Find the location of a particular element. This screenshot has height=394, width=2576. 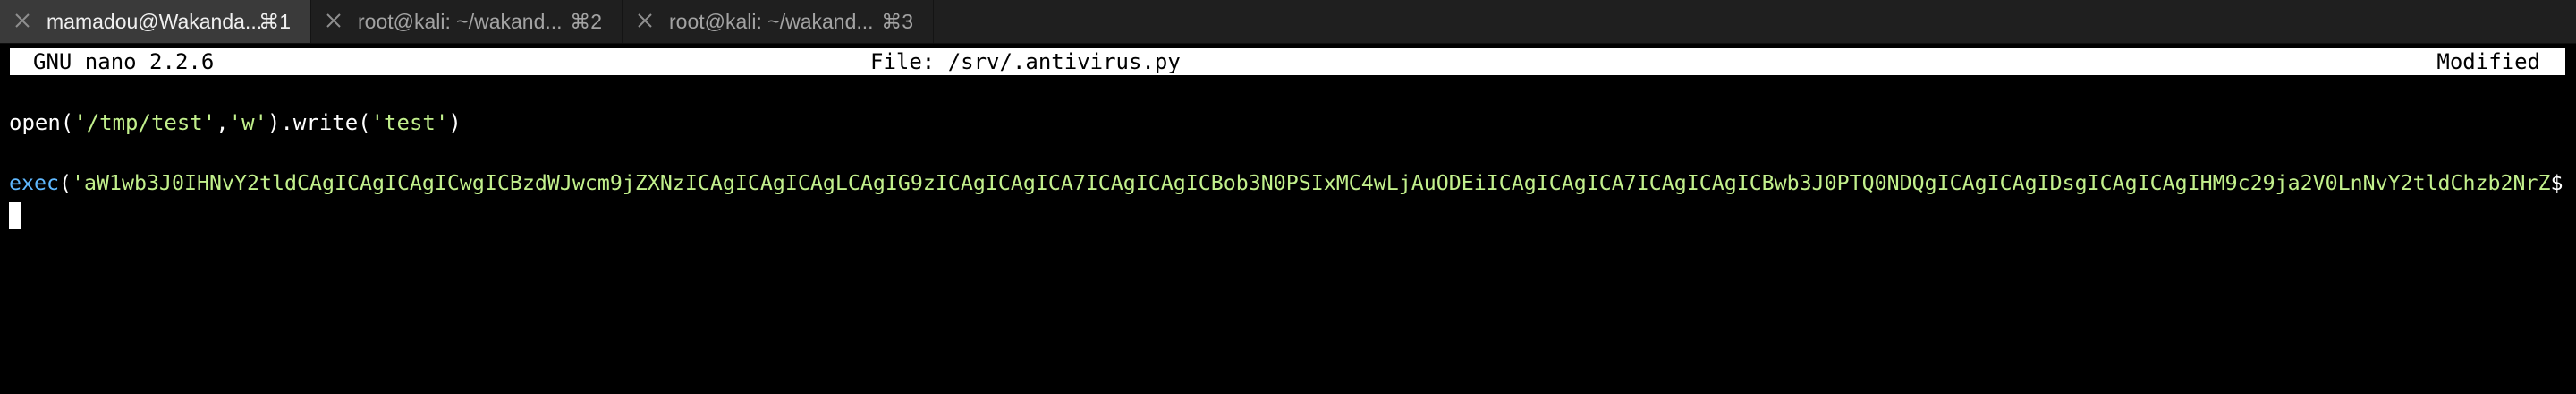

string-literal: 'w' is located at coordinates (248, 123).